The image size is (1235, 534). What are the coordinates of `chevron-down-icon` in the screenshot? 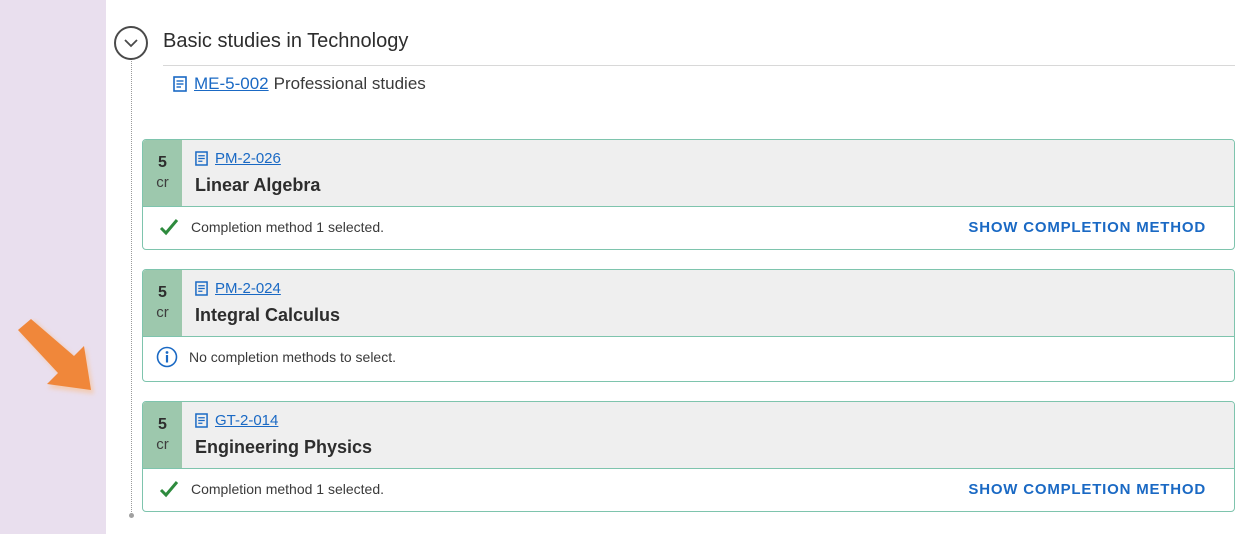 It's located at (131, 43).